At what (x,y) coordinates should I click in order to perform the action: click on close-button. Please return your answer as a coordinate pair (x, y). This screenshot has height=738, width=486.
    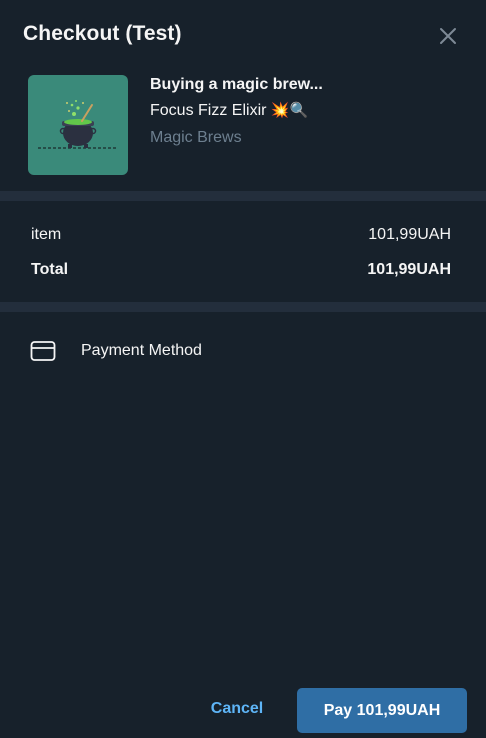
    Looking at the image, I should click on (448, 36).